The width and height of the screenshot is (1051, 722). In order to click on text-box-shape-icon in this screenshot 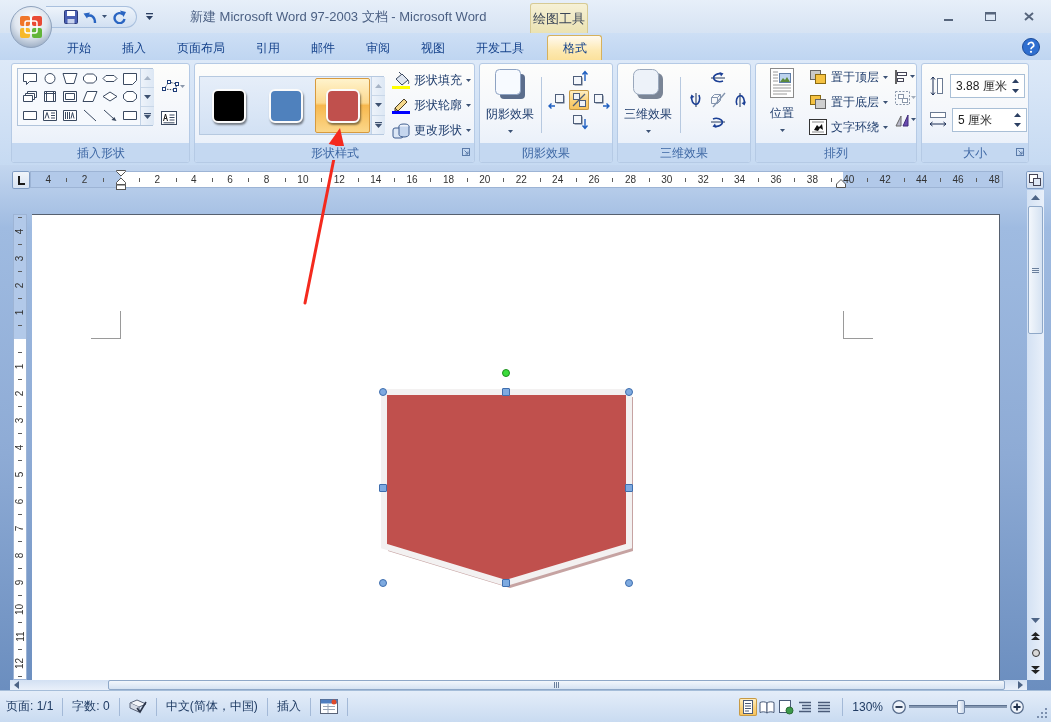, I will do `click(50, 115)`.